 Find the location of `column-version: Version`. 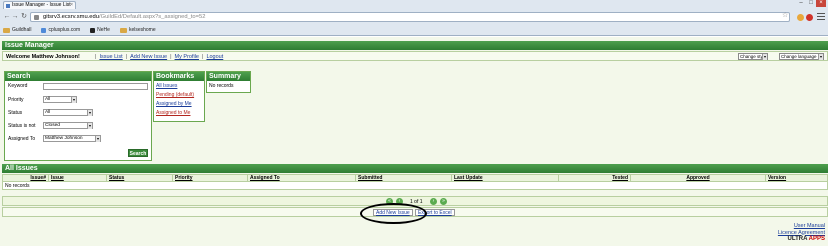

column-version: Version is located at coordinates (796, 178).